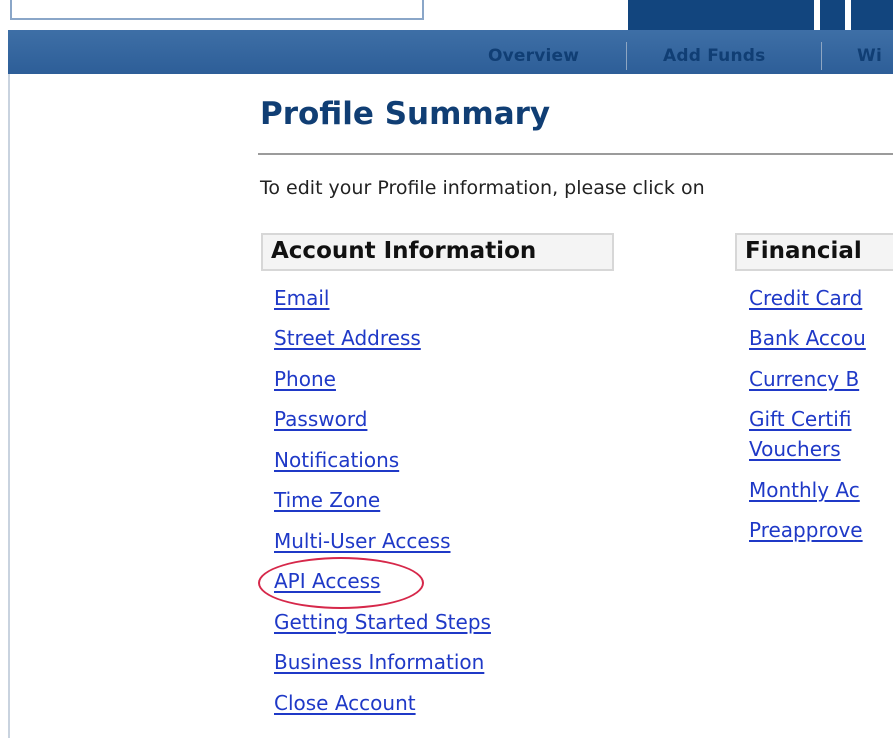  I want to click on list-item: Notifications, so click(336, 460).